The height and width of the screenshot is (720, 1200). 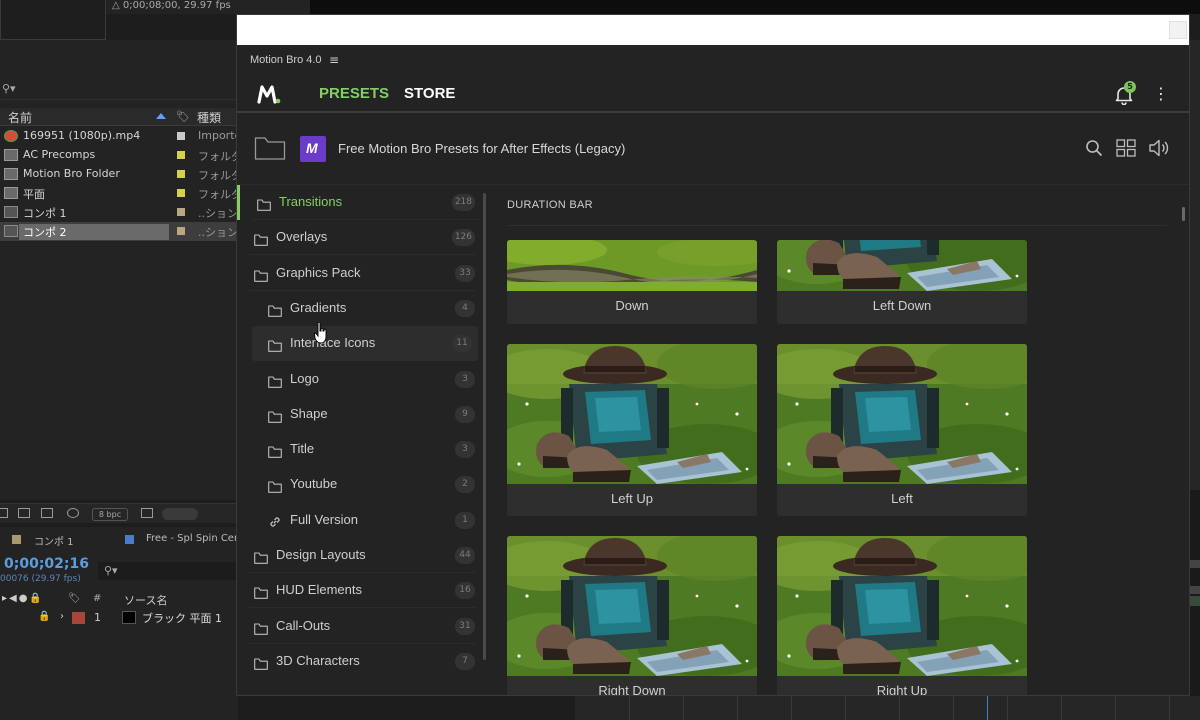 What do you see at coordinates (1094, 148) in the screenshot?
I see `search-icon` at bounding box center [1094, 148].